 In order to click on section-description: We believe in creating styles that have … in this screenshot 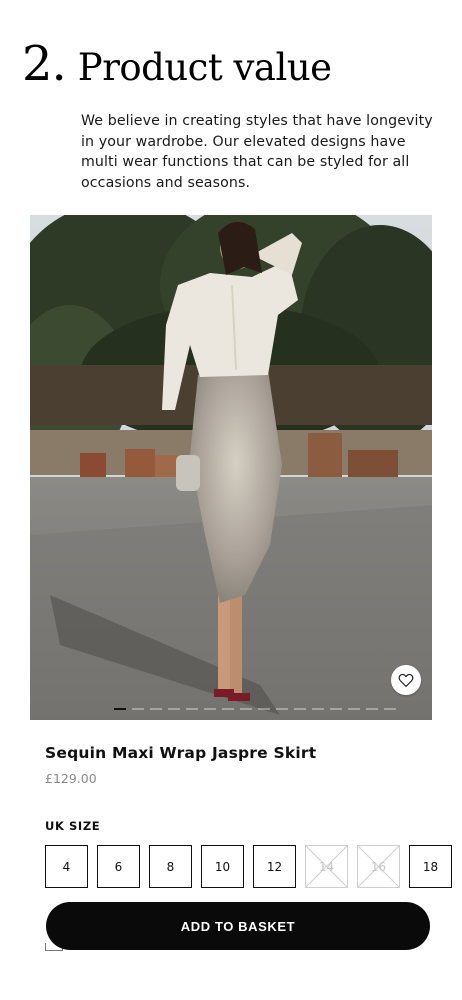, I will do `click(257, 152)`.